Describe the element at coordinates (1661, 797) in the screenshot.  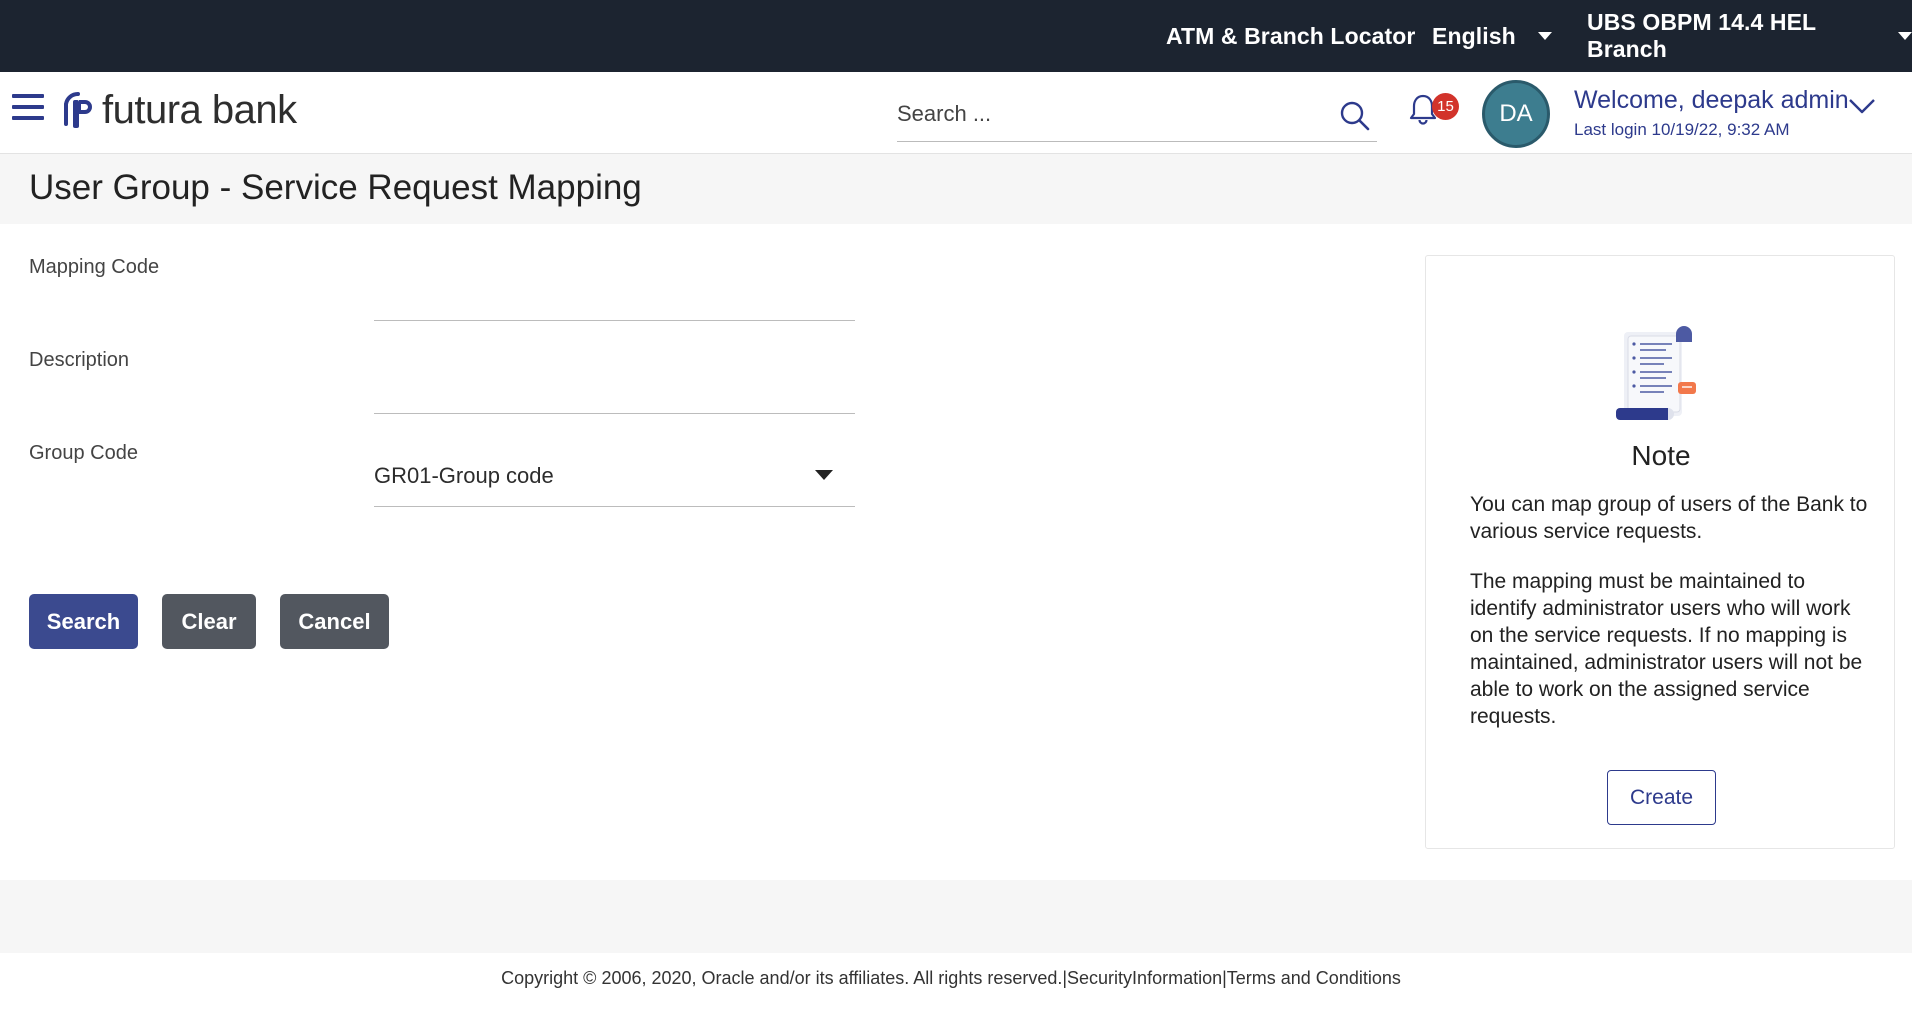
I see `create-button: Create` at that location.